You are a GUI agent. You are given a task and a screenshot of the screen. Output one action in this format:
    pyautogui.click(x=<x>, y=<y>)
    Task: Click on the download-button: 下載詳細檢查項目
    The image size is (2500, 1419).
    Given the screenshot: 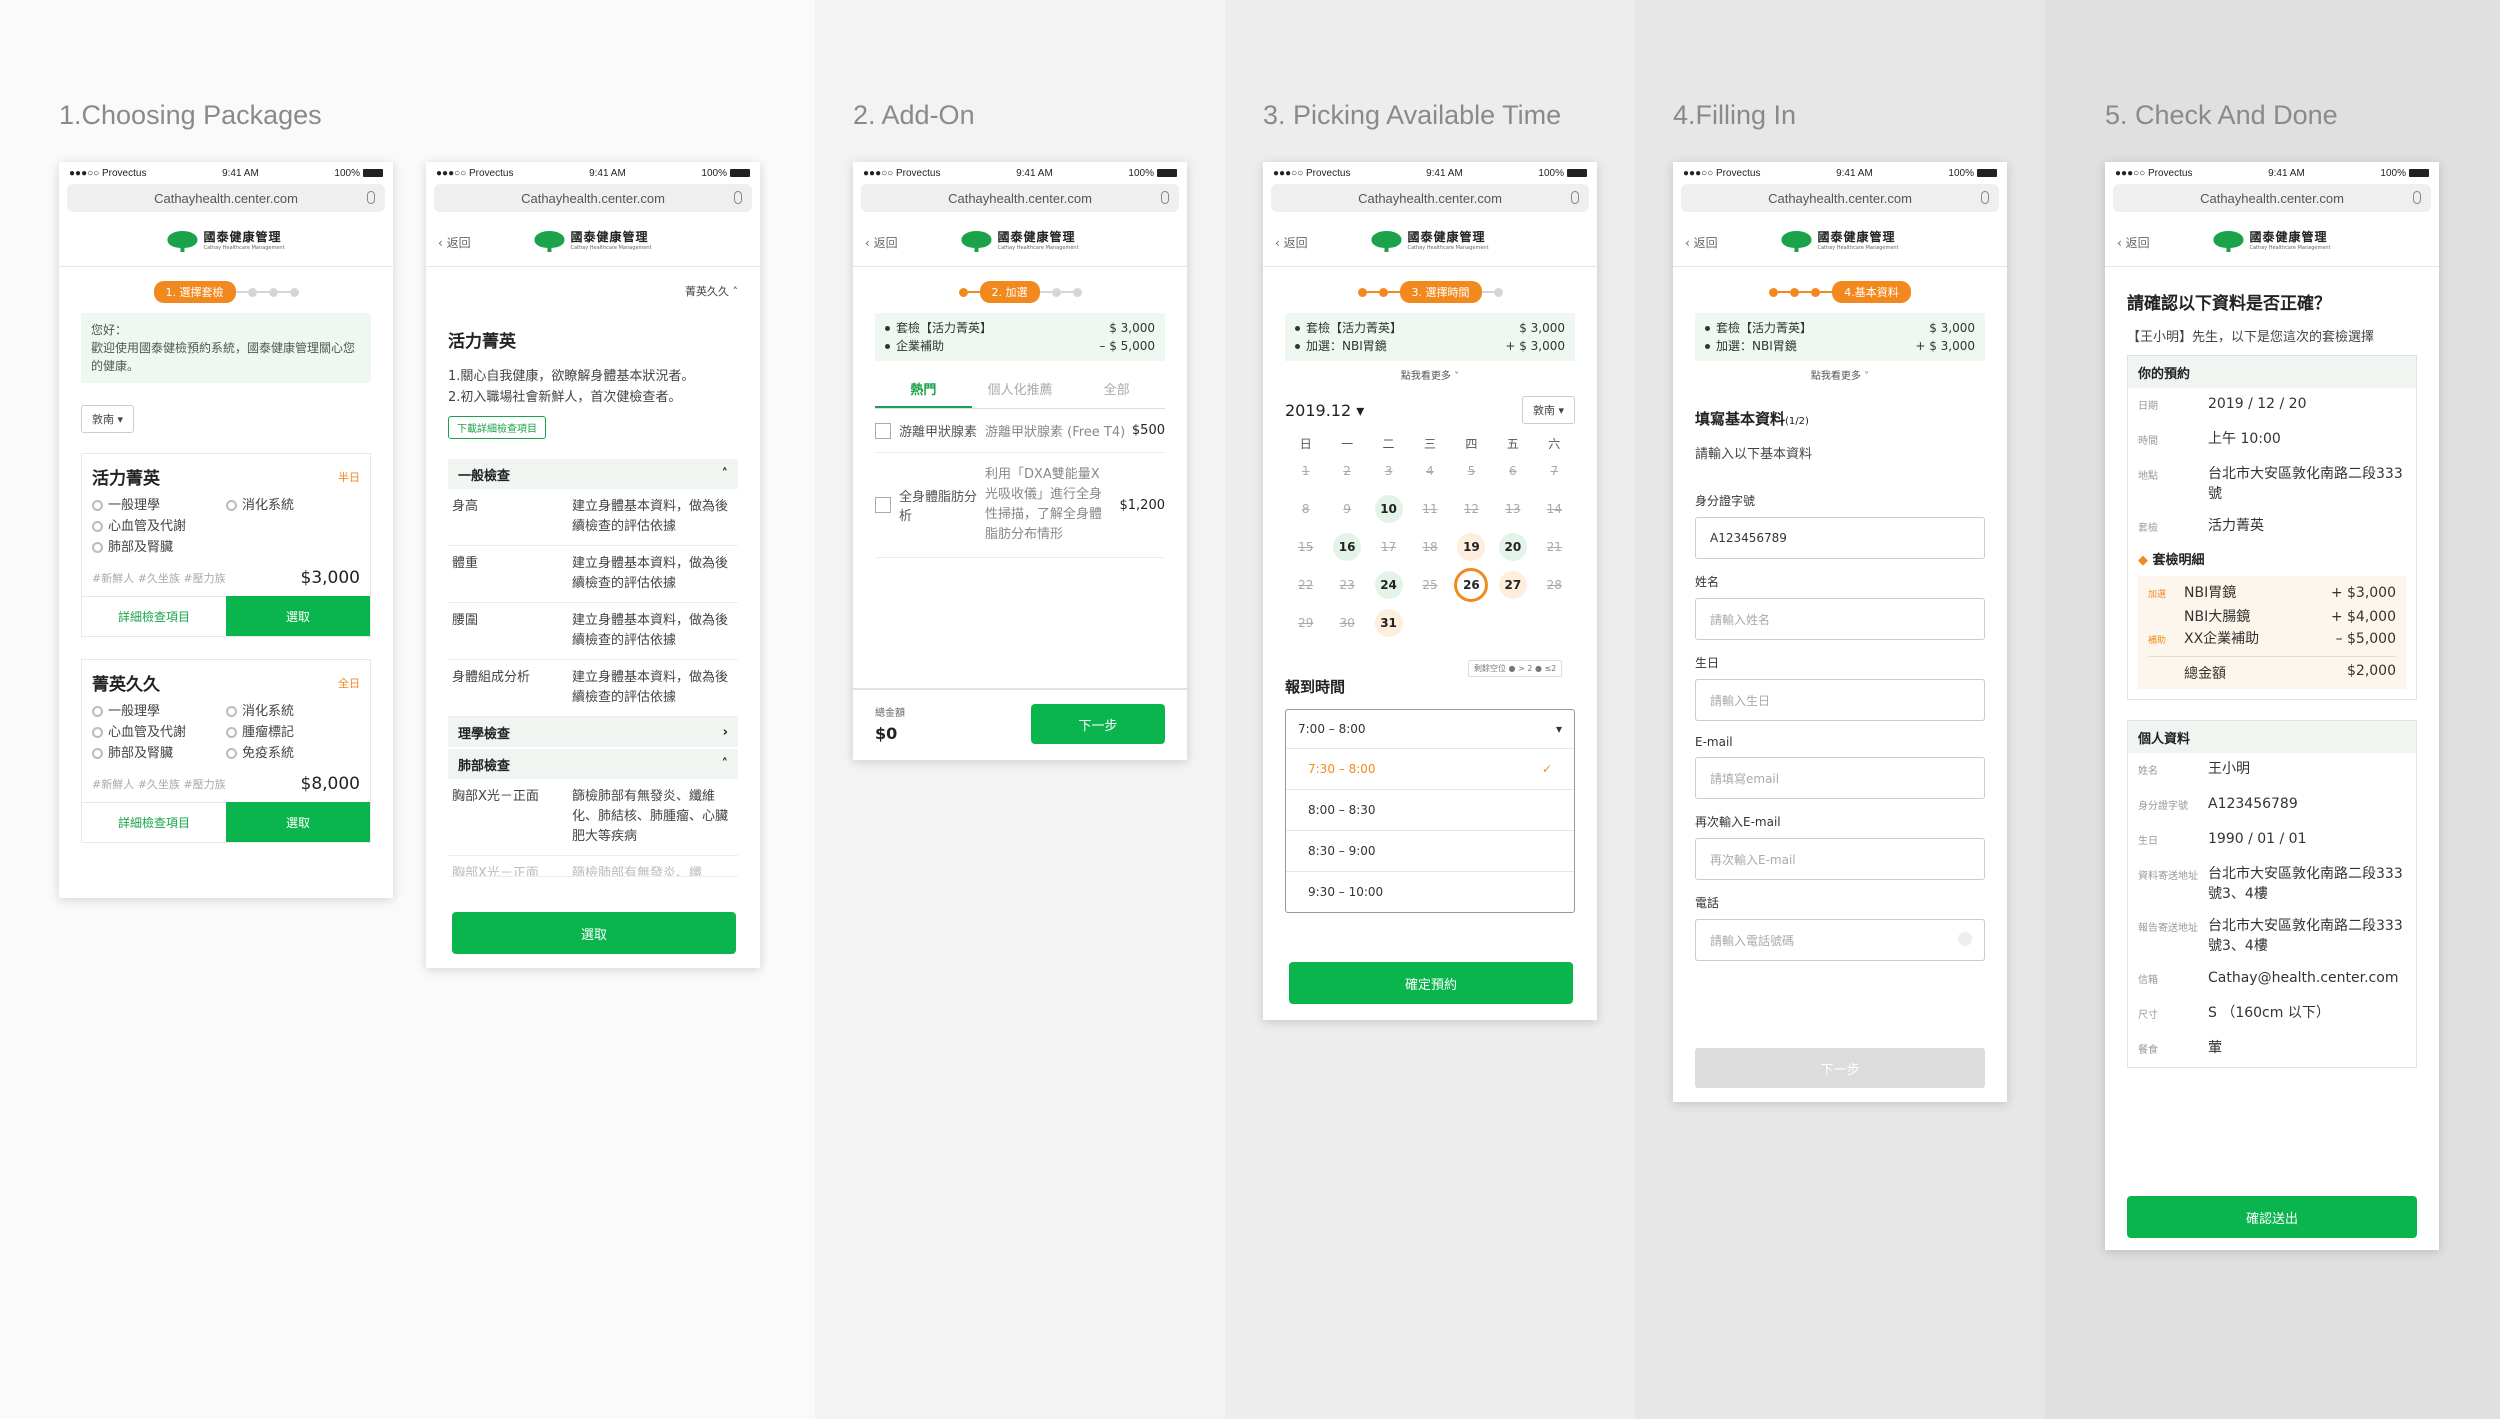 What is the action you would take?
    pyautogui.click(x=497, y=427)
    